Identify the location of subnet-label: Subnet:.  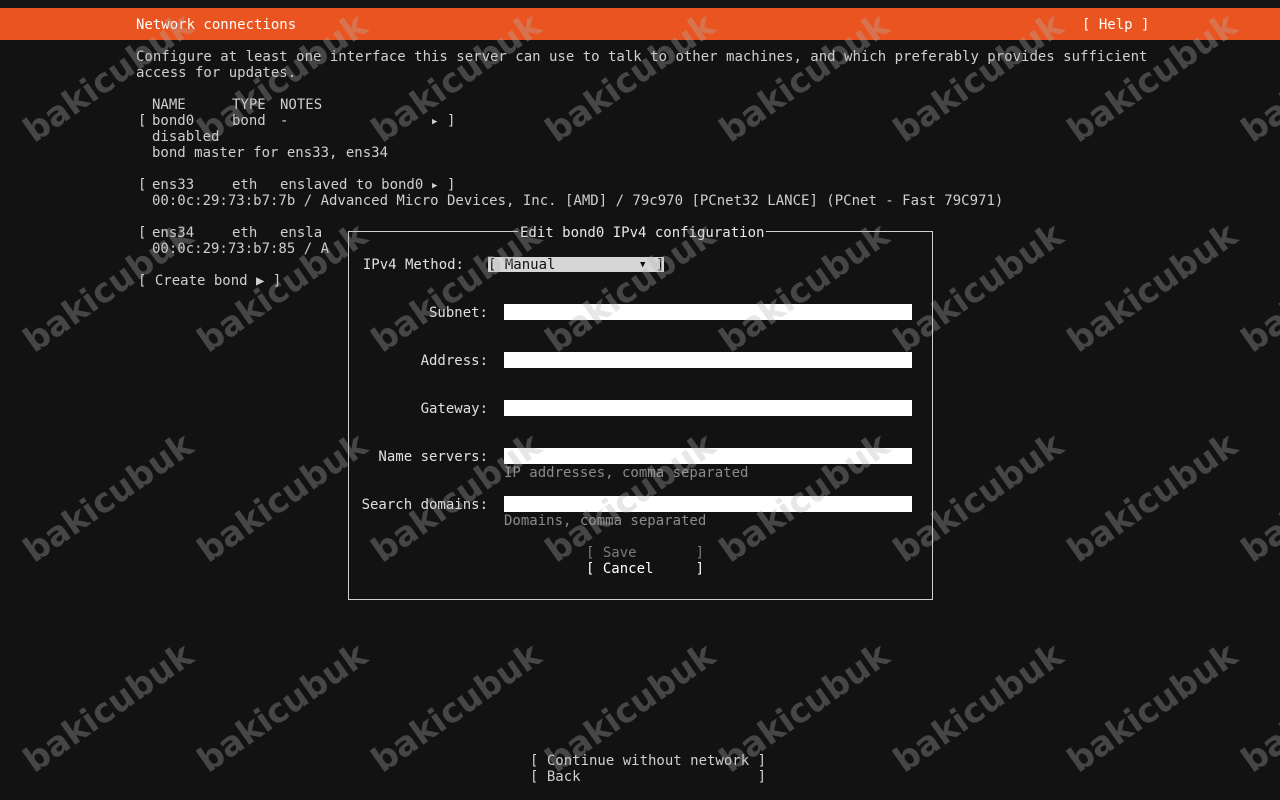
(458, 313).